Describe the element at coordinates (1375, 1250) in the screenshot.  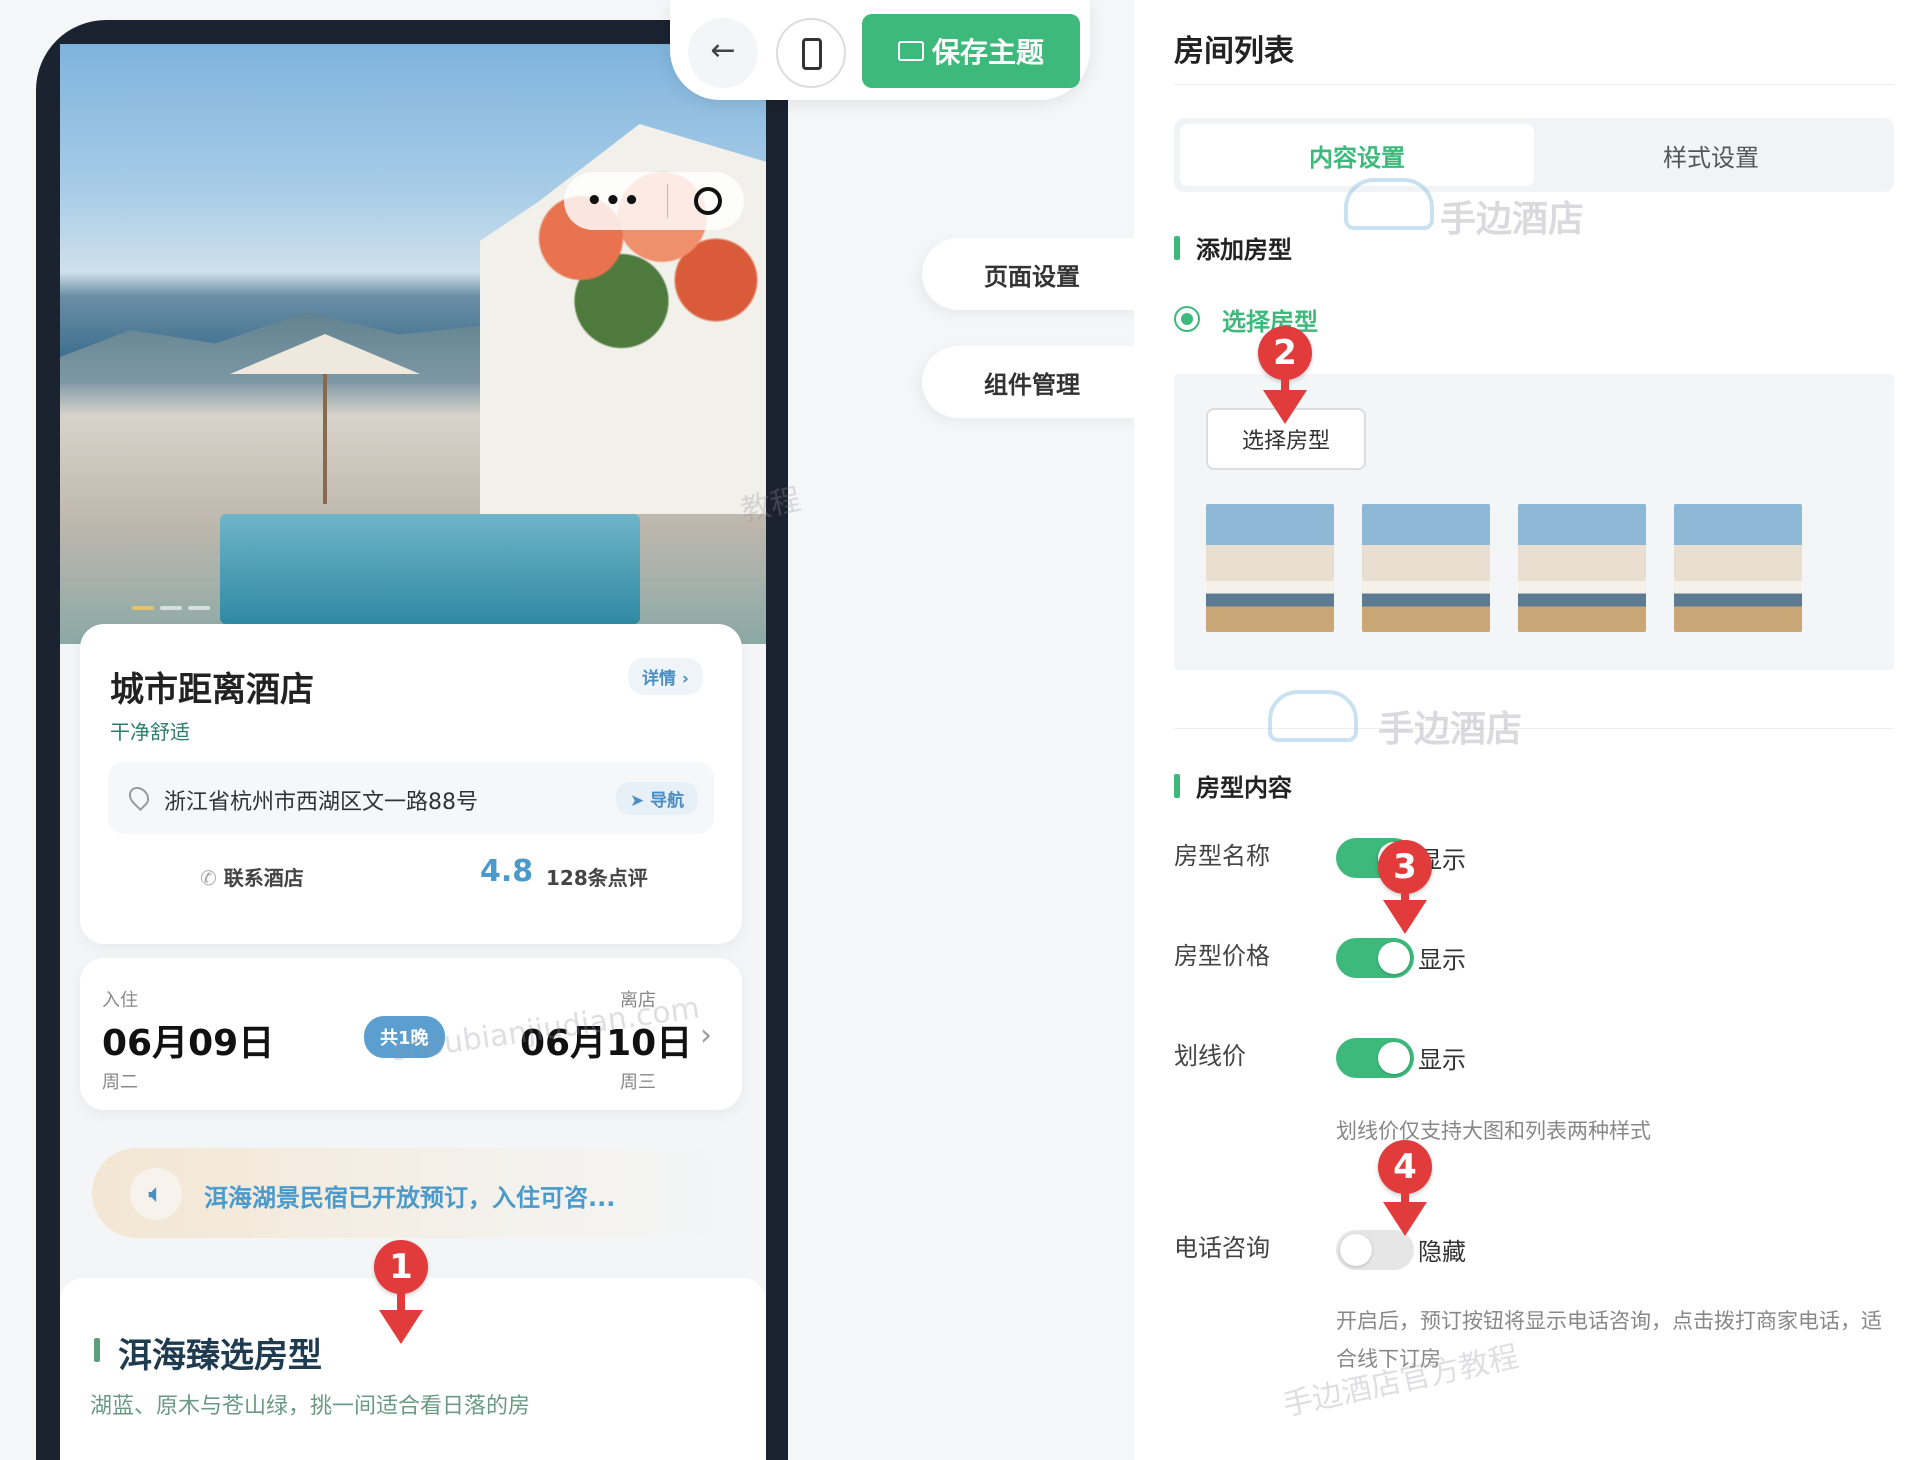
I see `toggle-phone-consult` at that location.